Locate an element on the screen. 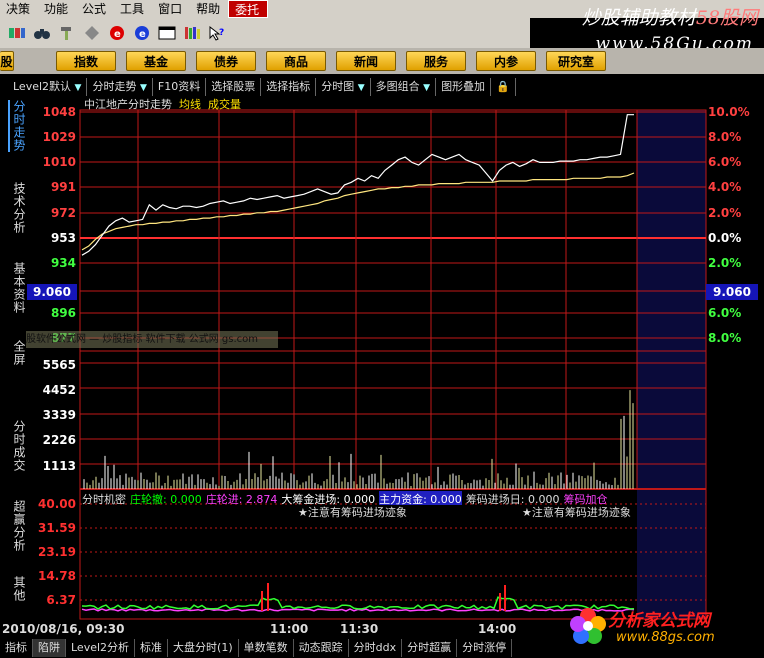 The width and height of the screenshot is (764, 658). legend-item: 筹码加仓 is located at coordinates (585, 499).